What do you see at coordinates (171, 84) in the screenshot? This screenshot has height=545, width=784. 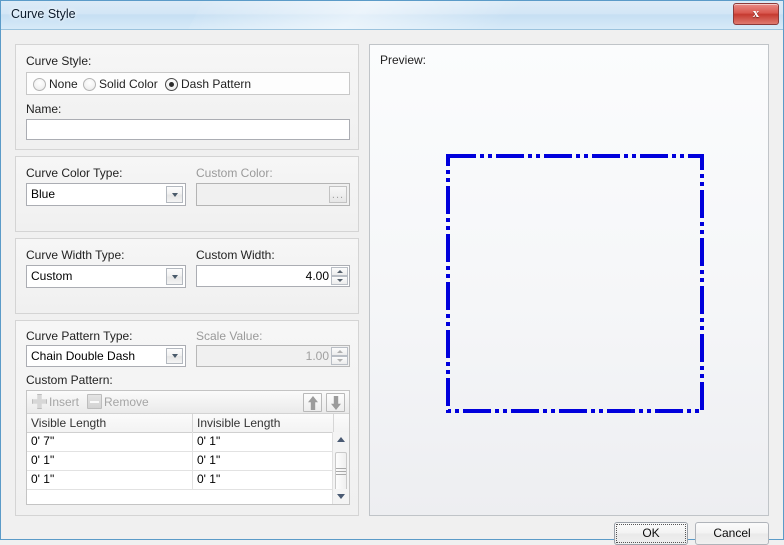 I see `radio-dash-pattern-dot` at bounding box center [171, 84].